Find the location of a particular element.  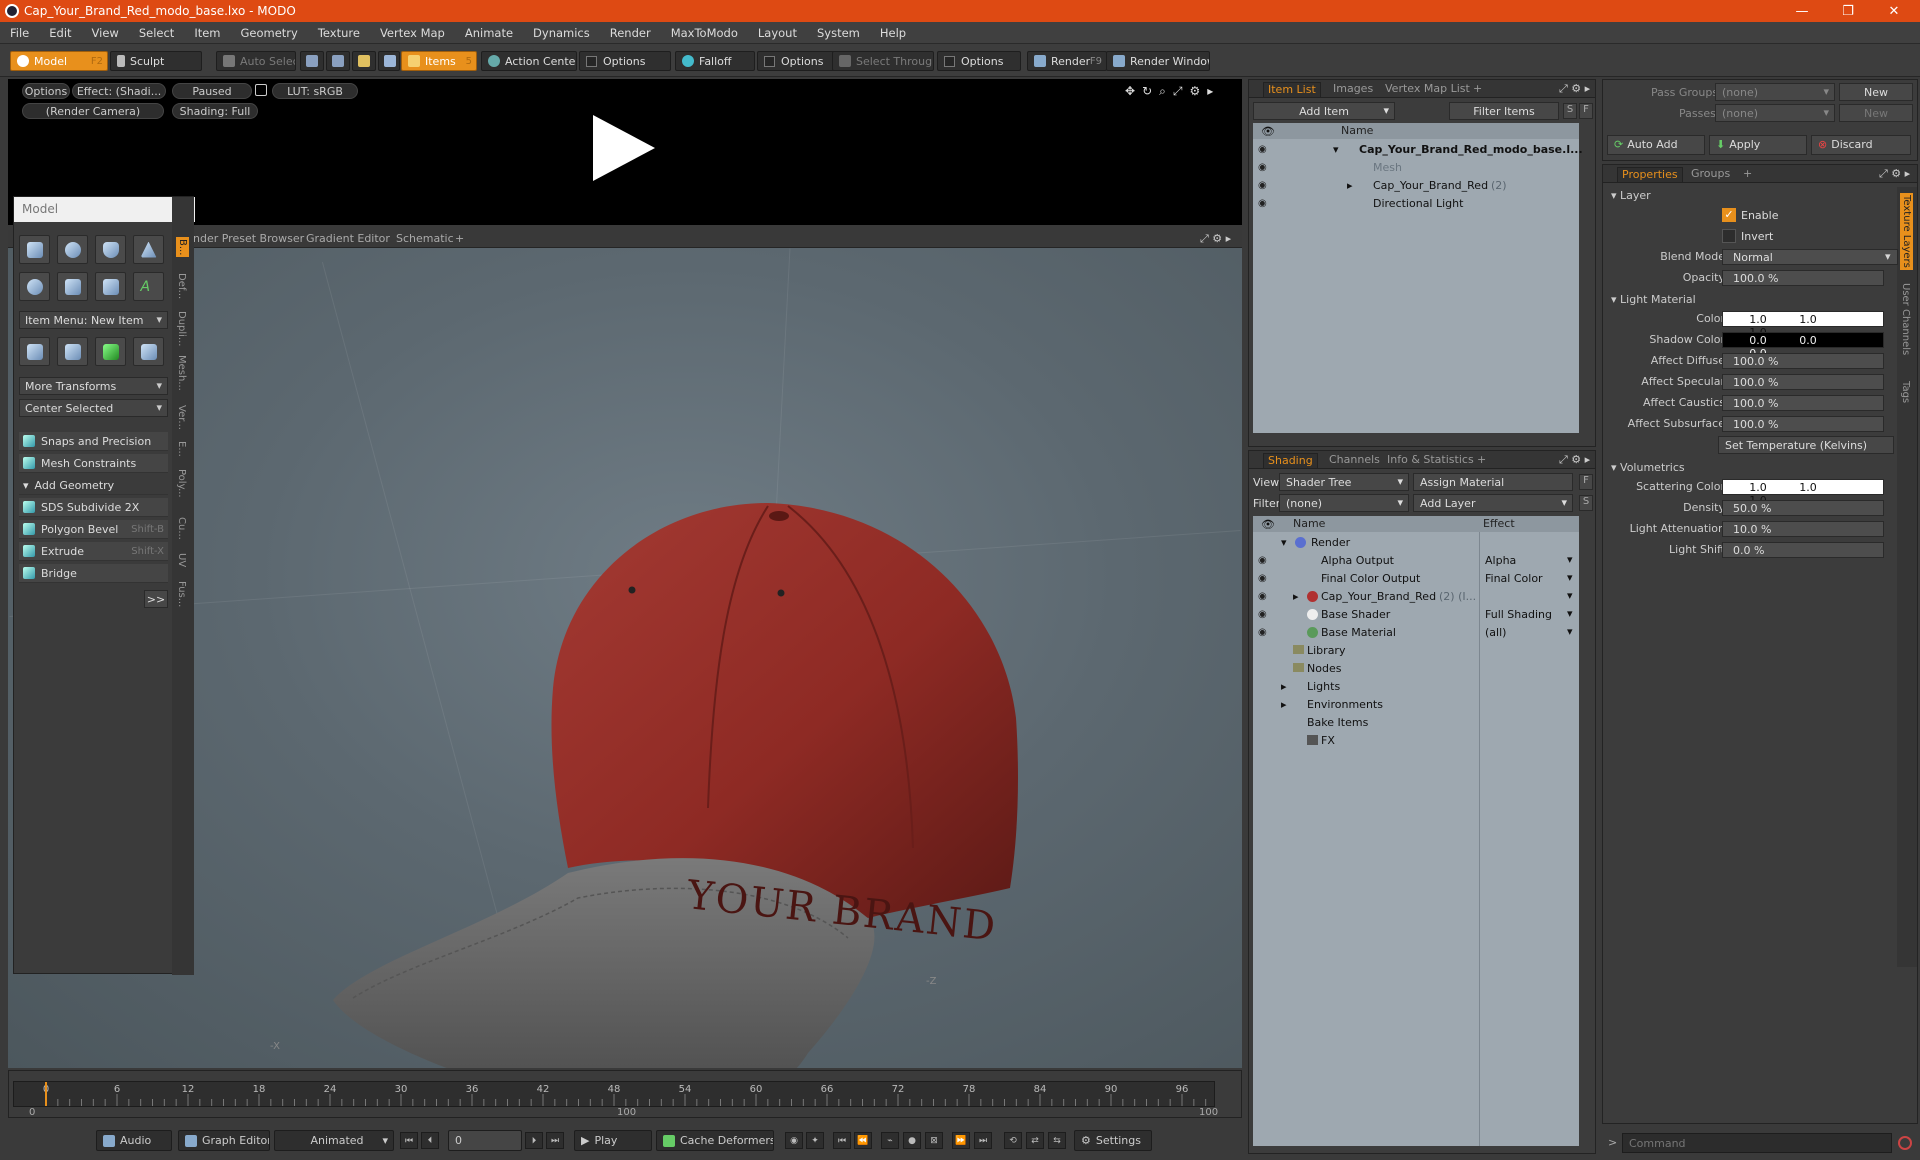

frame-input: 0 is located at coordinates (485, 1140).